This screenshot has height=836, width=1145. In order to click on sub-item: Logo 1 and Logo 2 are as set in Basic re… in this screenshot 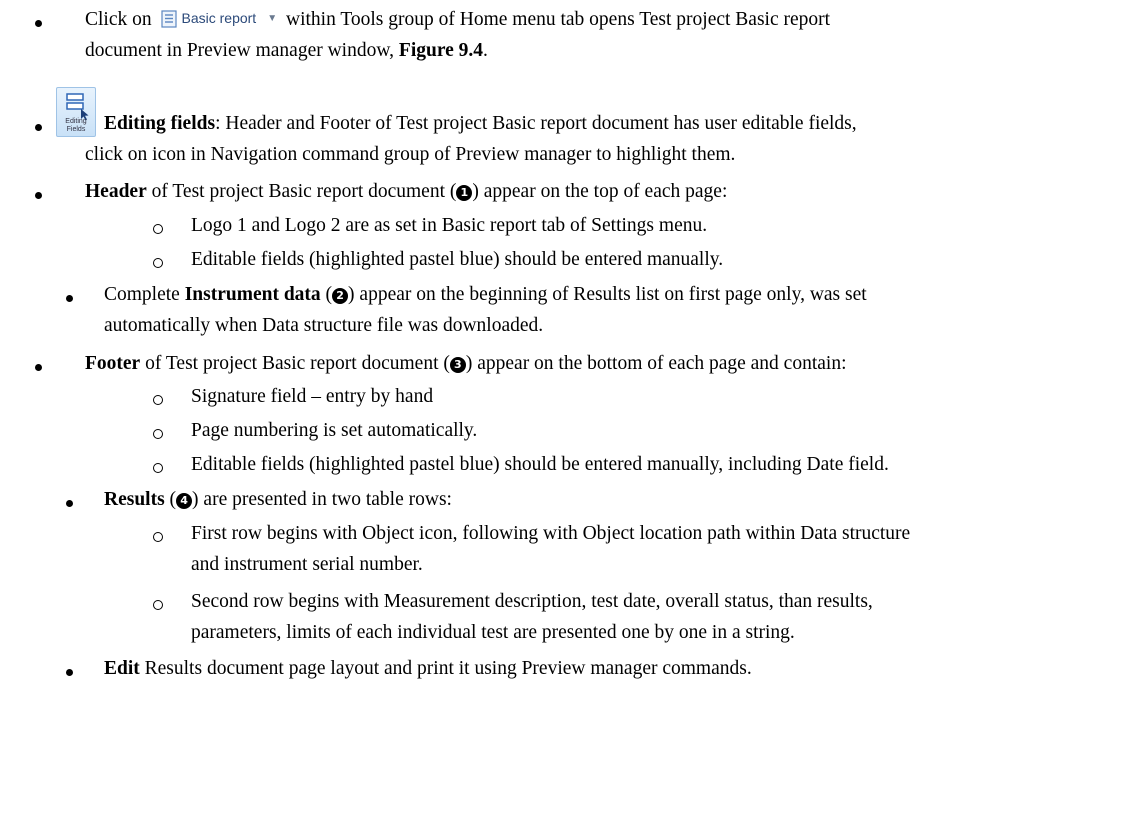, I will do `click(449, 225)`.